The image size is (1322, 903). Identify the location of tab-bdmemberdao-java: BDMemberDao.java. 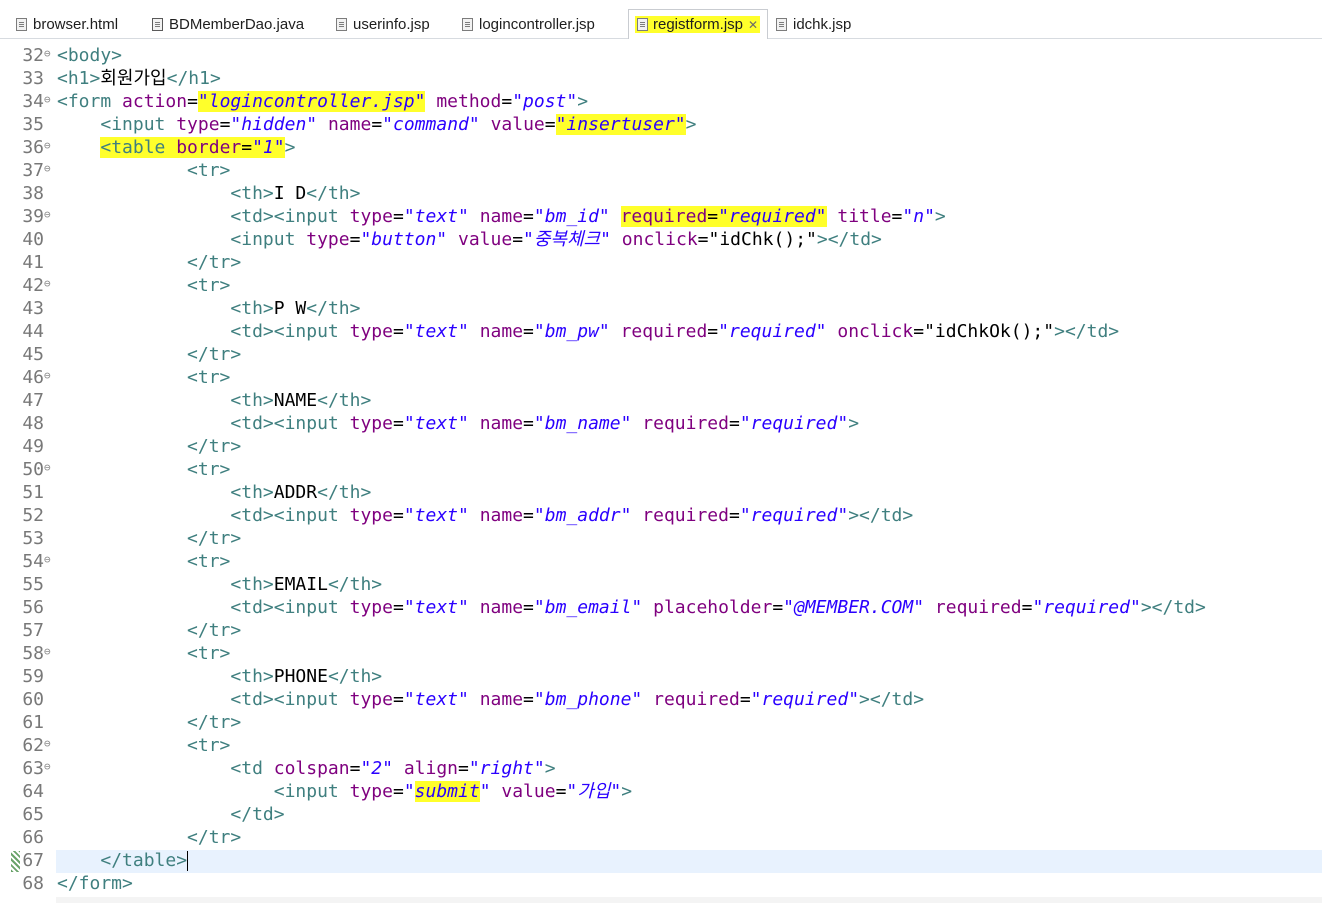
(228, 24).